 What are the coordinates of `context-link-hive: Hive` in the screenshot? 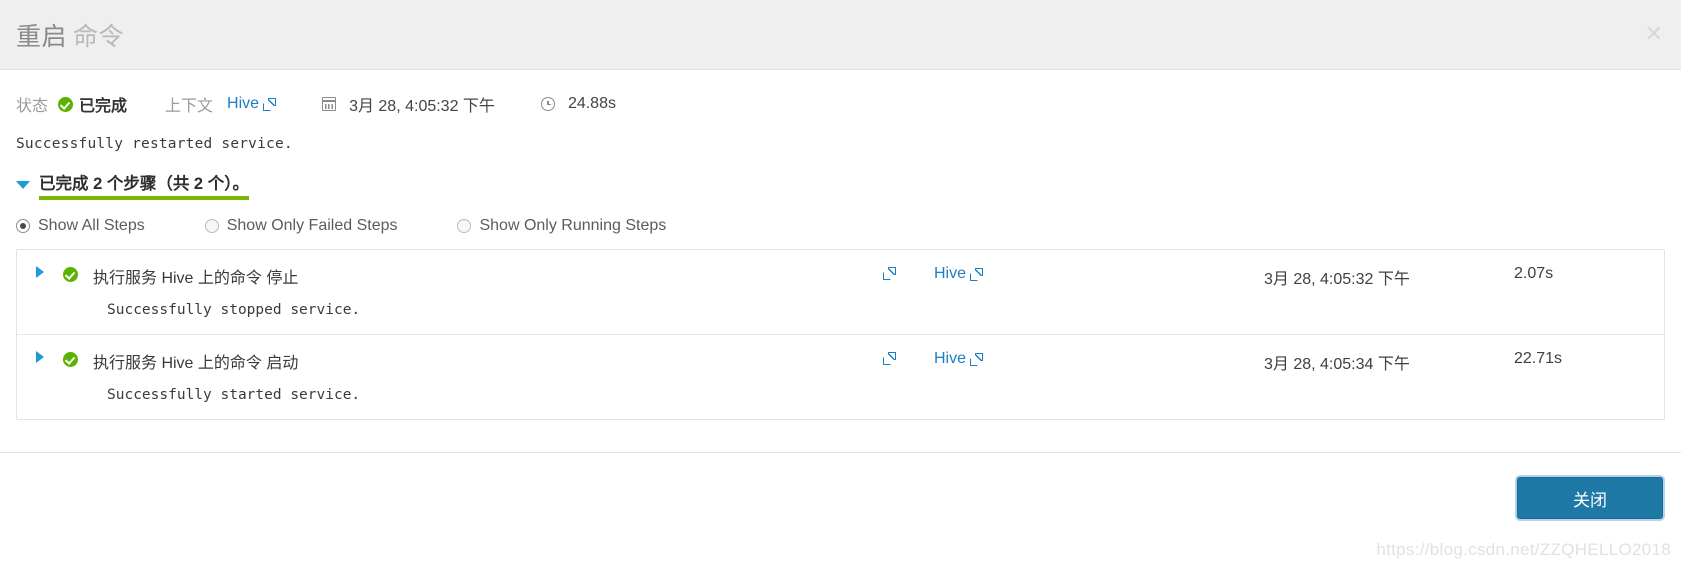 It's located at (252, 104).